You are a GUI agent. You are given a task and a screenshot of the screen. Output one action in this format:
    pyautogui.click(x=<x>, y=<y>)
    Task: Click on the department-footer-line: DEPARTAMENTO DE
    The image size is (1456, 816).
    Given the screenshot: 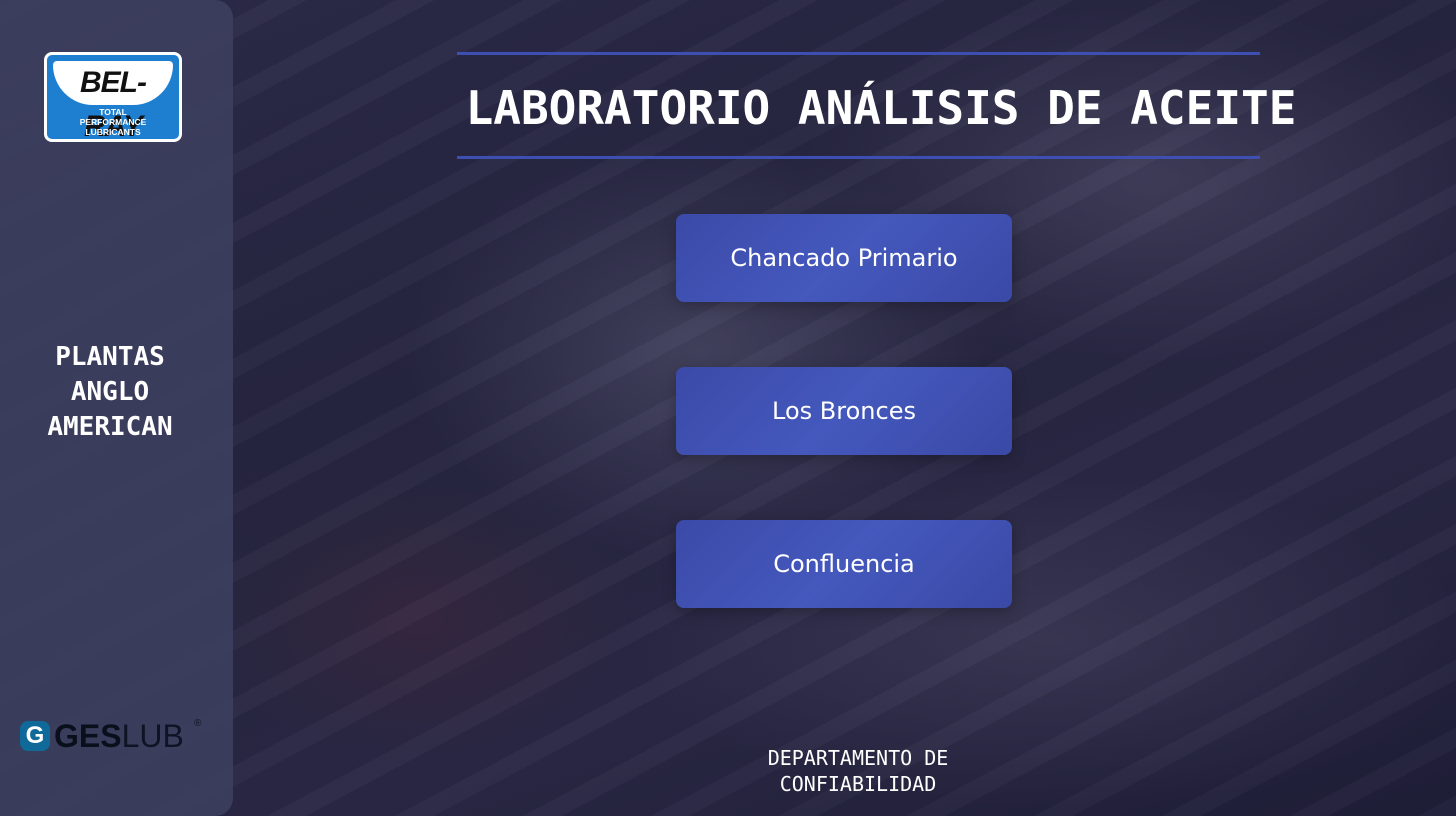 What is the action you would take?
    pyautogui.click(x=858, y=758)
    